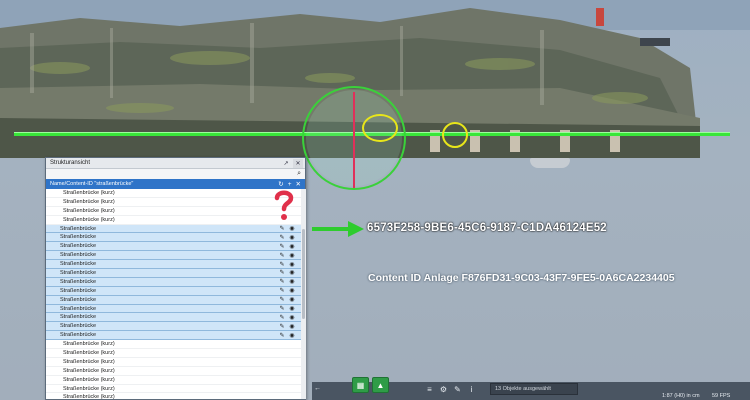 This screenshot has height=400, width=750. What do you see at coordinates (280, 184) in the screenshot?
I see `refresh-icon: ↻` at bounding box center [280, 184].